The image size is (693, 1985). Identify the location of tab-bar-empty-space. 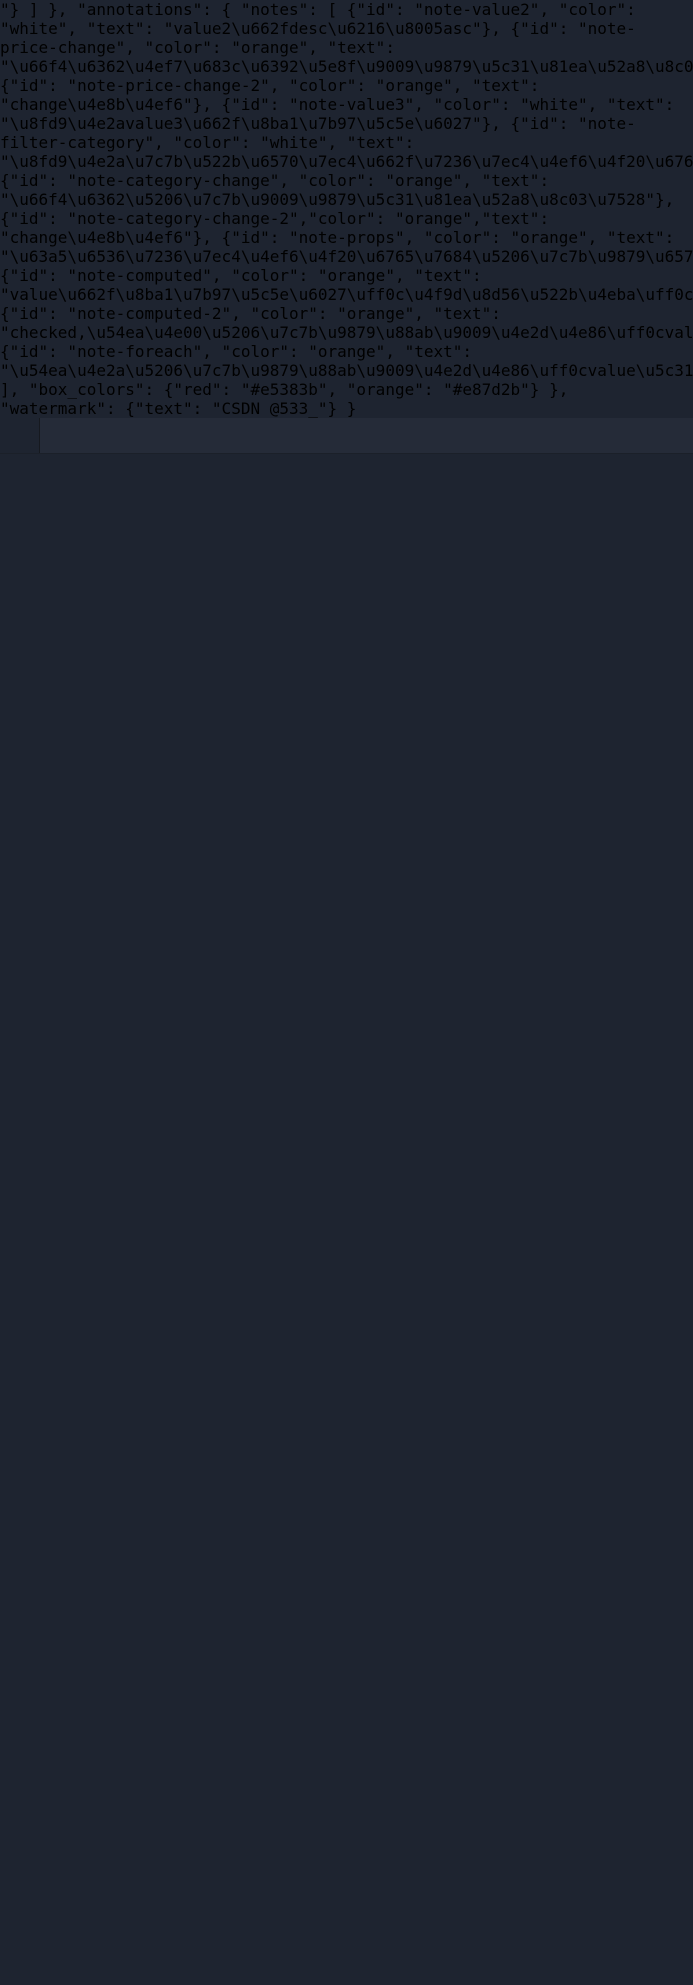
(366, 435).